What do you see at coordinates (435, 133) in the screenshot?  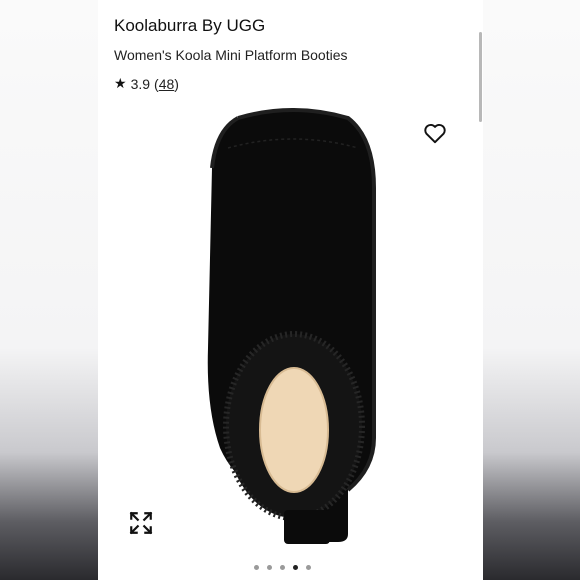 I see `heart-icon` at bounding box center [435, 133].